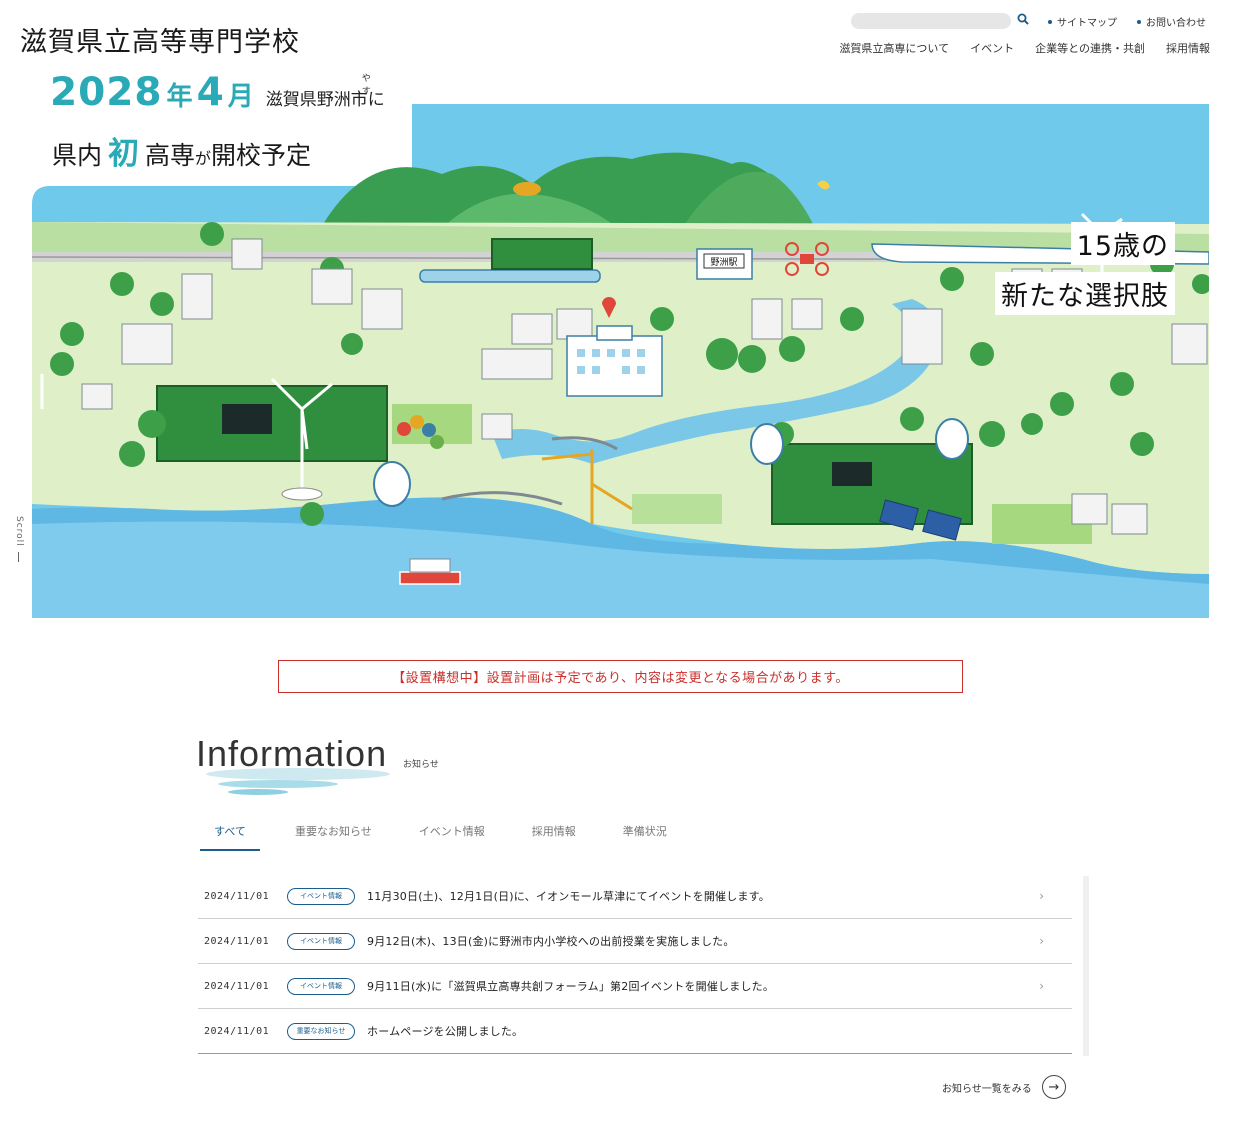 The height and width of the screenshot is (1124, 1234). What do you see at coordinates (261, 155) in the screenshot?
I see `hero-line2-suffix: 開校予定` at bounding box center [261, 155].